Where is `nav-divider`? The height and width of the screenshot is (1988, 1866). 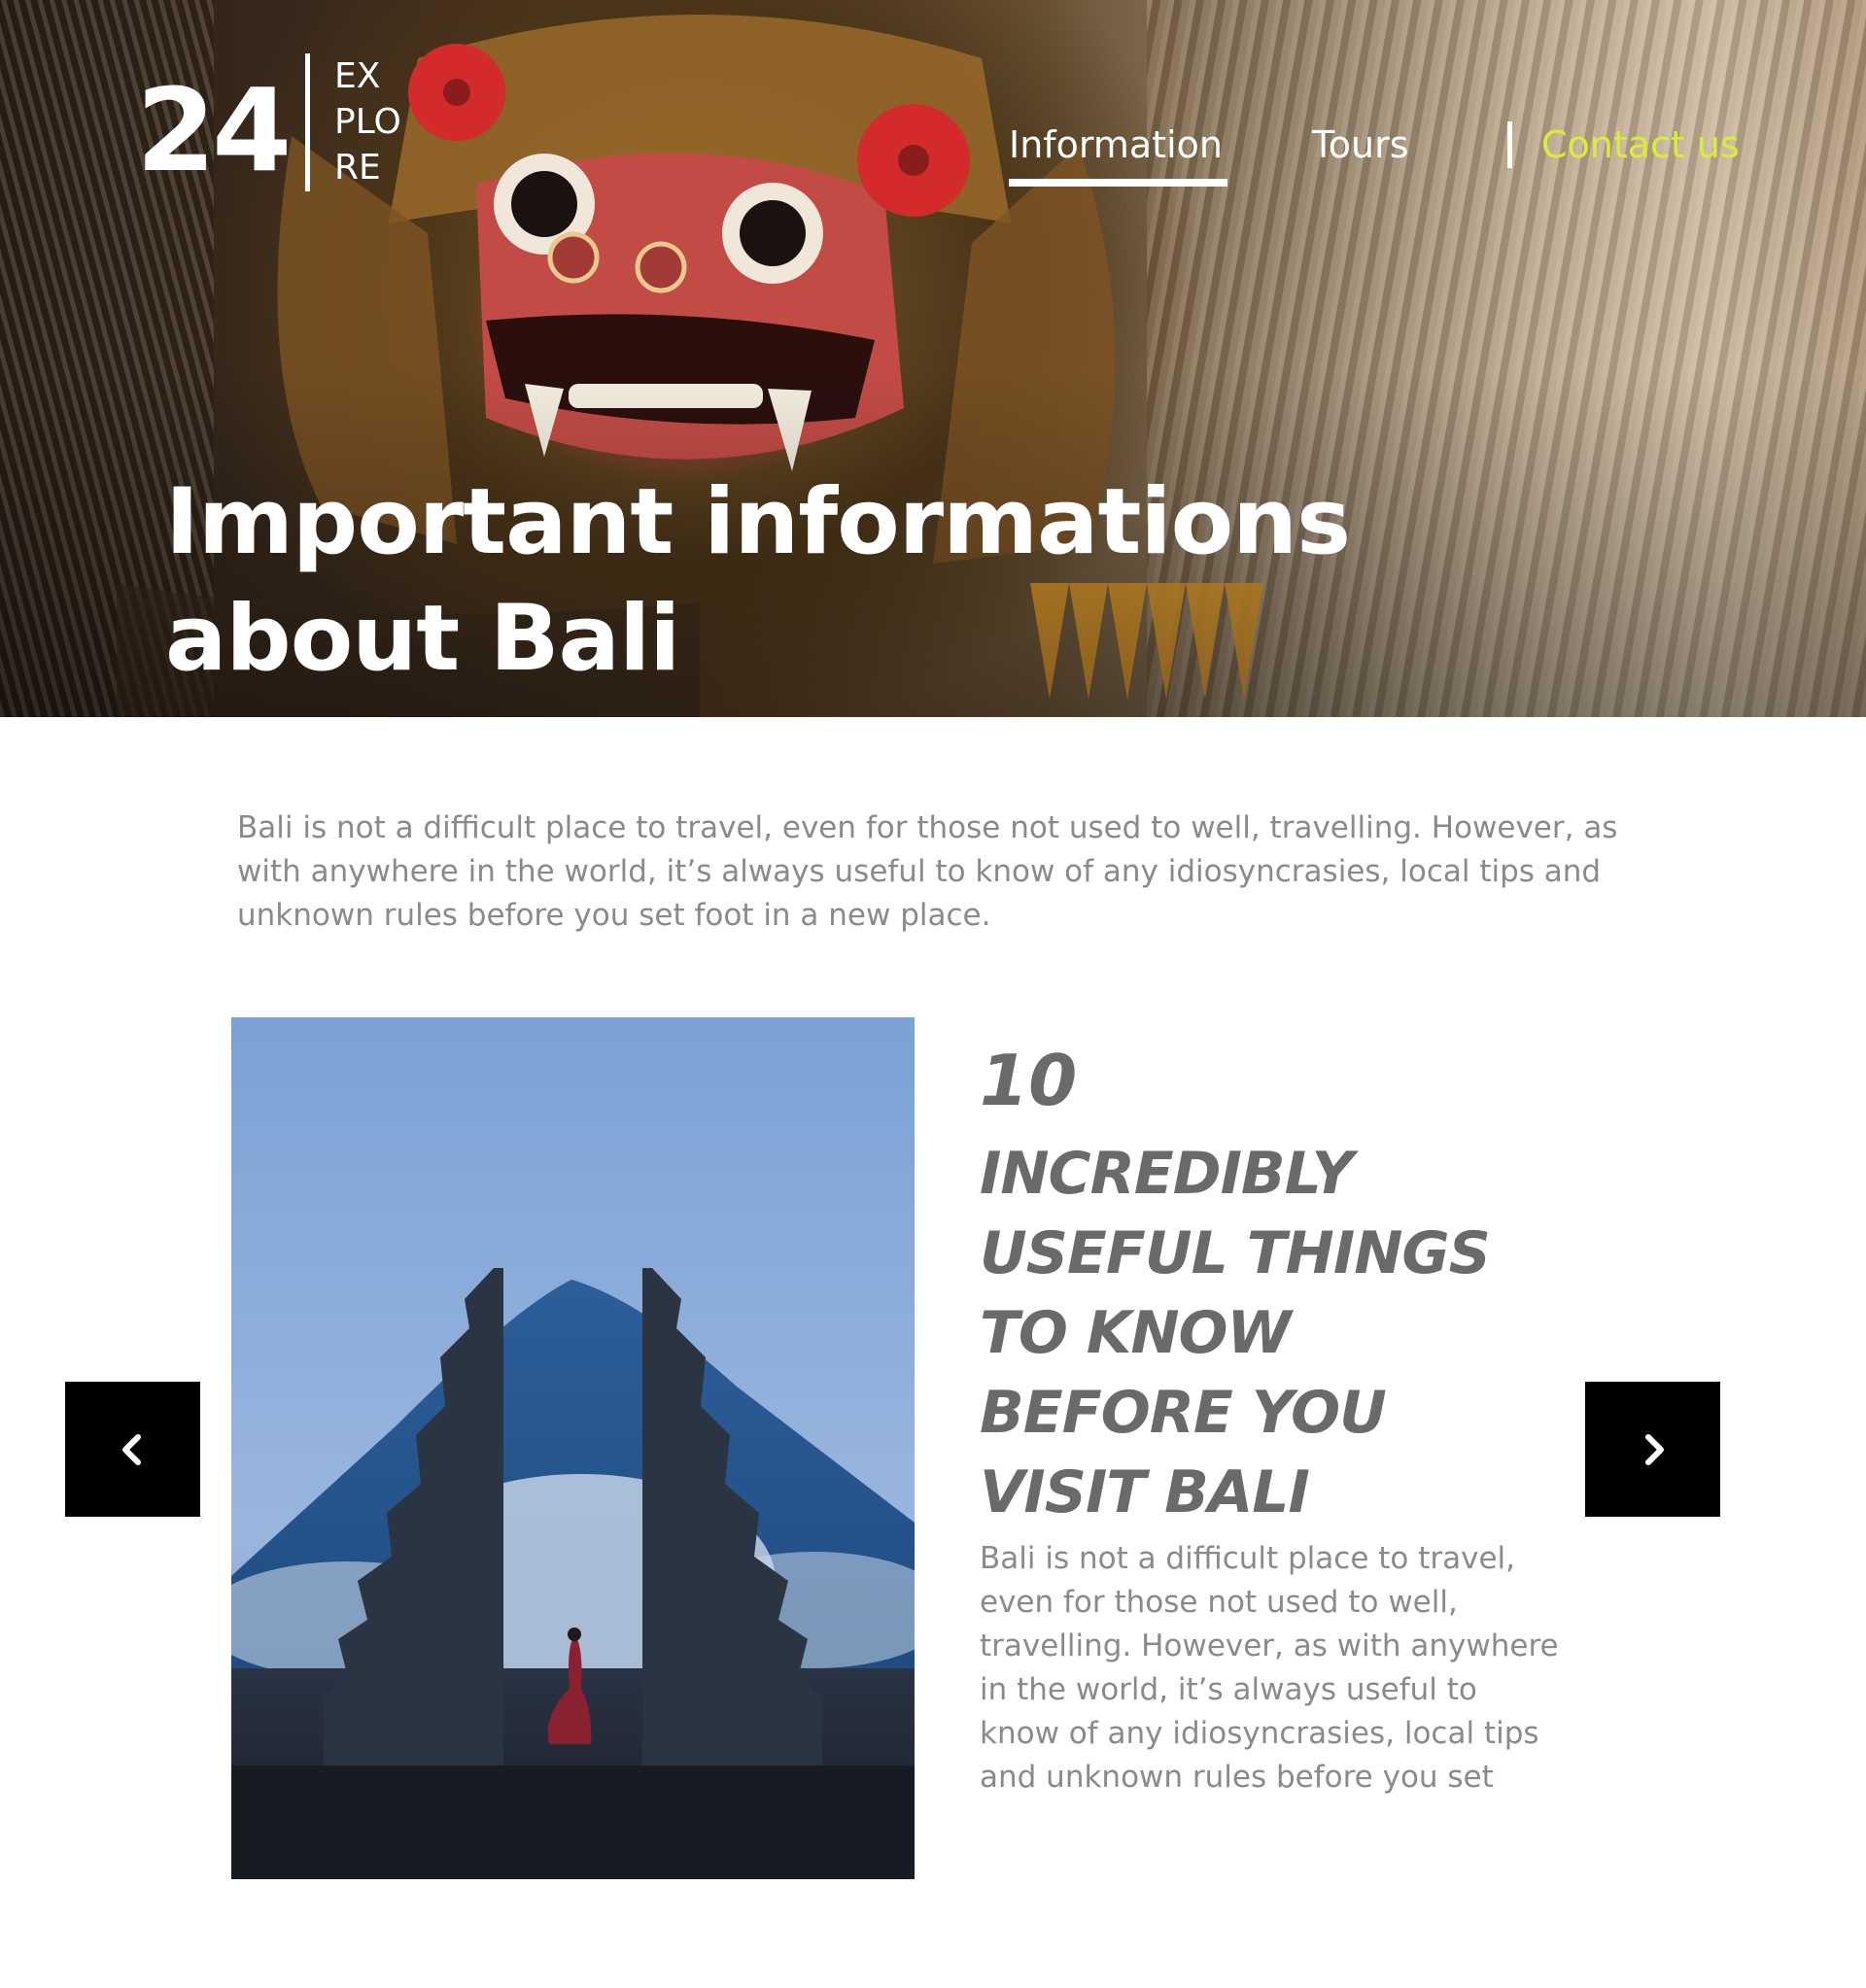
nav-divider is located at coordinates (1509, 145).